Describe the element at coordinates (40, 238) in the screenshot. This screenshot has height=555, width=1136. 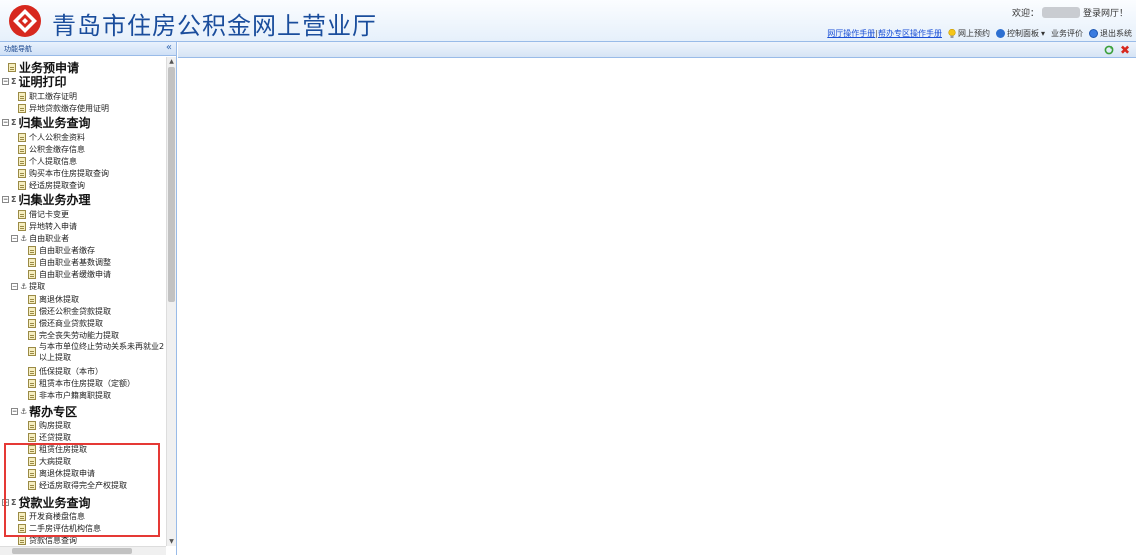
I see `nav-subgroup-freelancer: − ⚓ 自由职业者` at that location.